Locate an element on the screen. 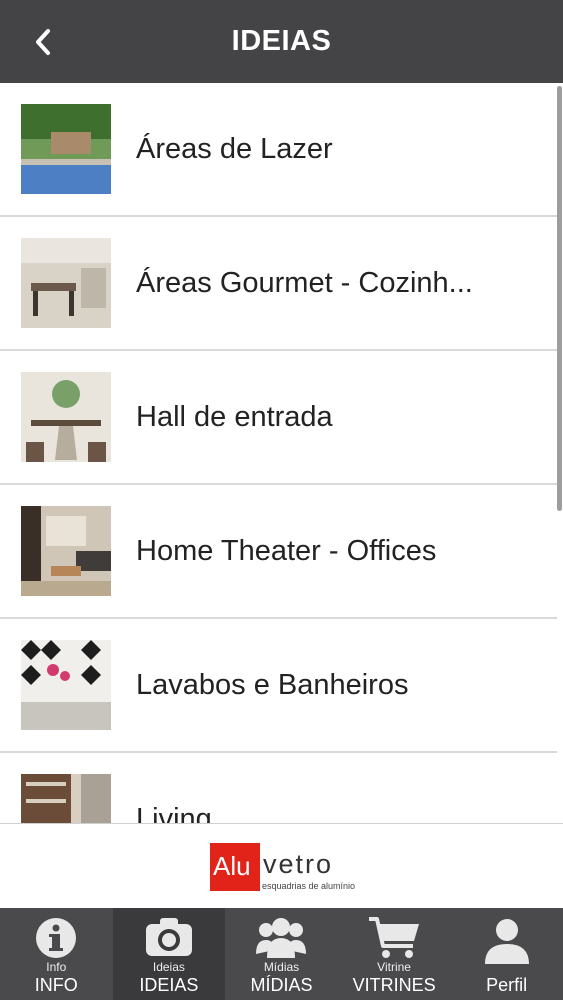 Image resolution: width=563 pixels, height=1000 pixels. thumbnail-hall-de-entrada is located at coordinates (66, 417).